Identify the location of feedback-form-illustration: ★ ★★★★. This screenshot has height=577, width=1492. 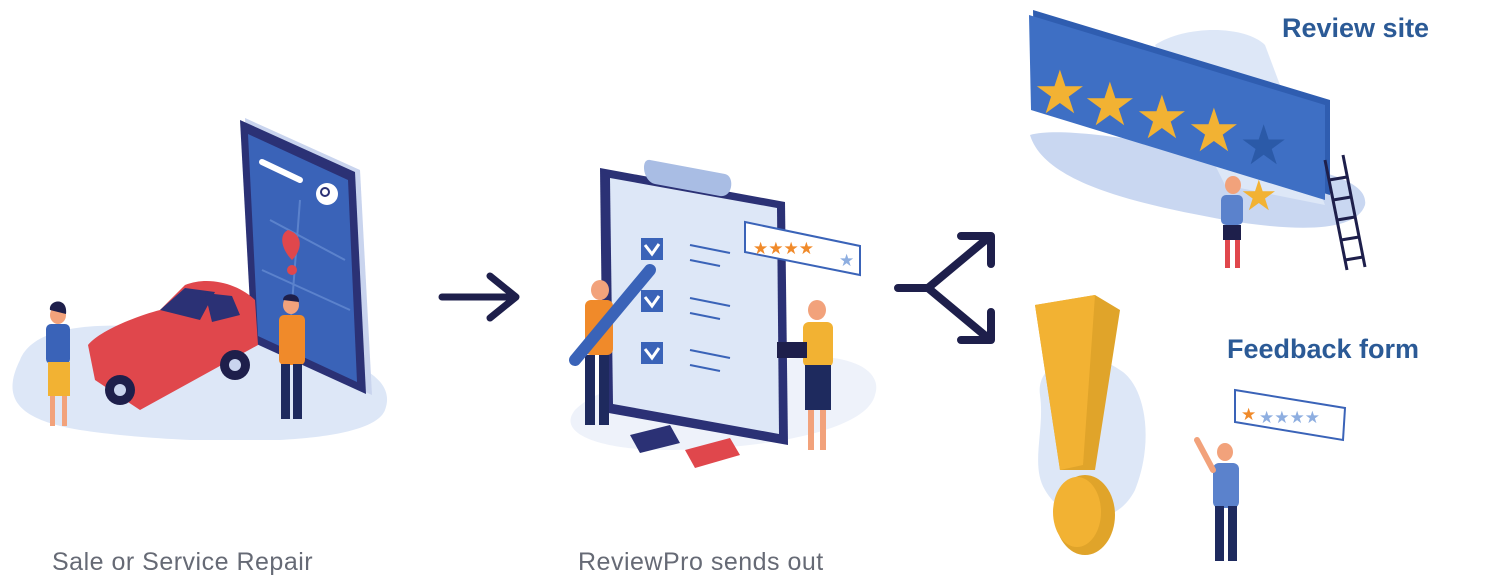
(1191, 428).